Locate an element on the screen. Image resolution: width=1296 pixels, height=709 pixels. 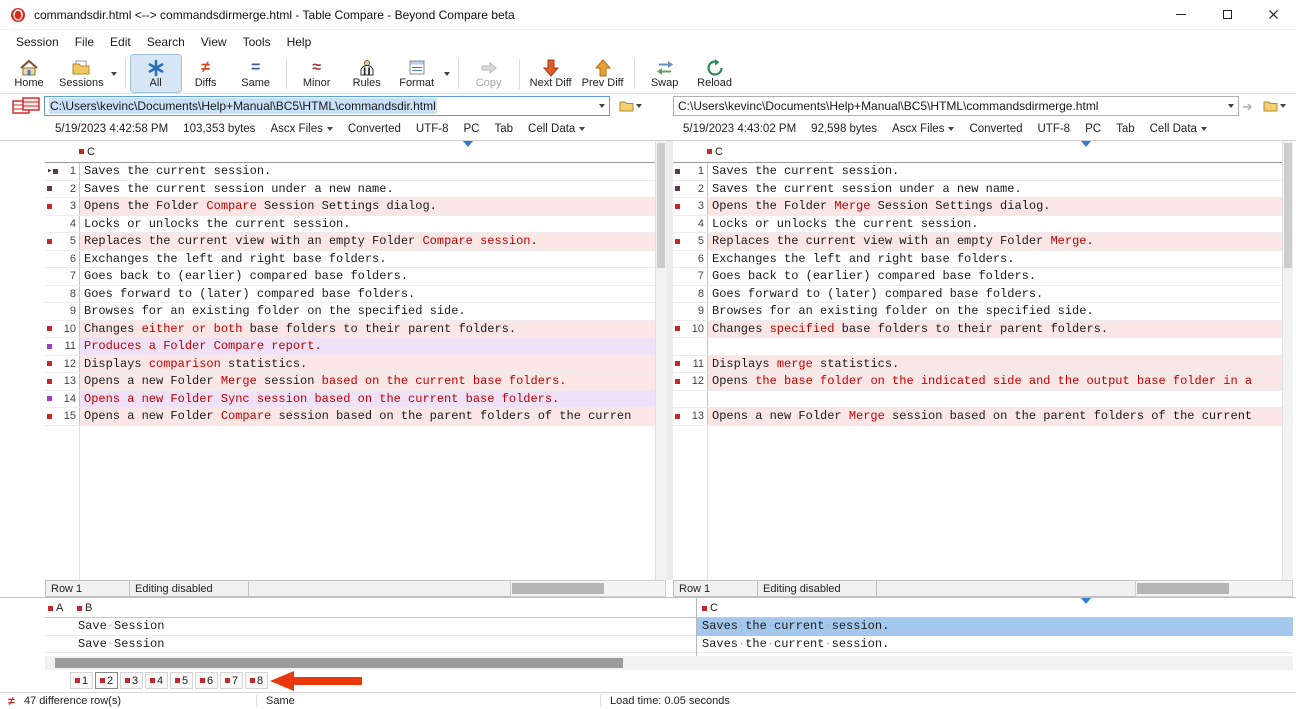
filter-diffs-button: ≠ Diffs is located at coordinates (206, 73).